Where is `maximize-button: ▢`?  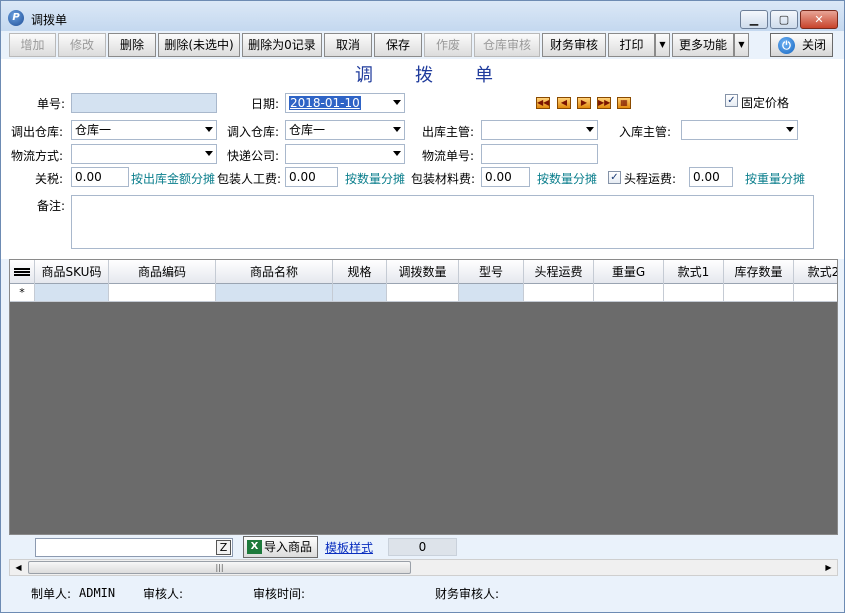 maximize-button: ▢ is located at coordinates (784, 19).